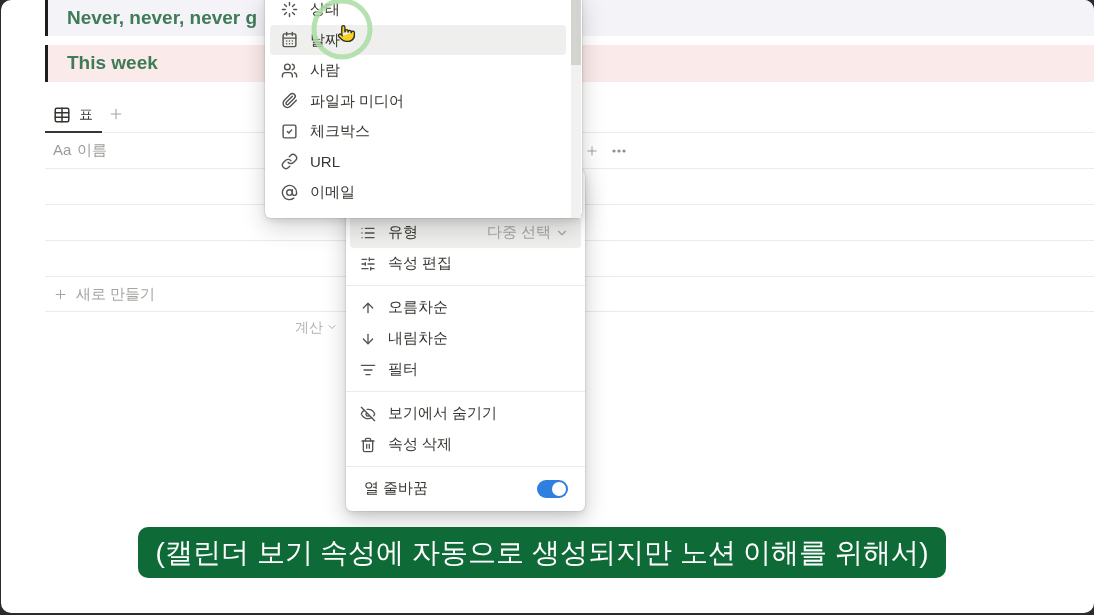 This screenshot has height=615, width=1094. I want to click on subtitle-caption: (캘린더 보기 속성에 자동으로 생성되지만 노션 이해를 위해서), so click(542, 552).